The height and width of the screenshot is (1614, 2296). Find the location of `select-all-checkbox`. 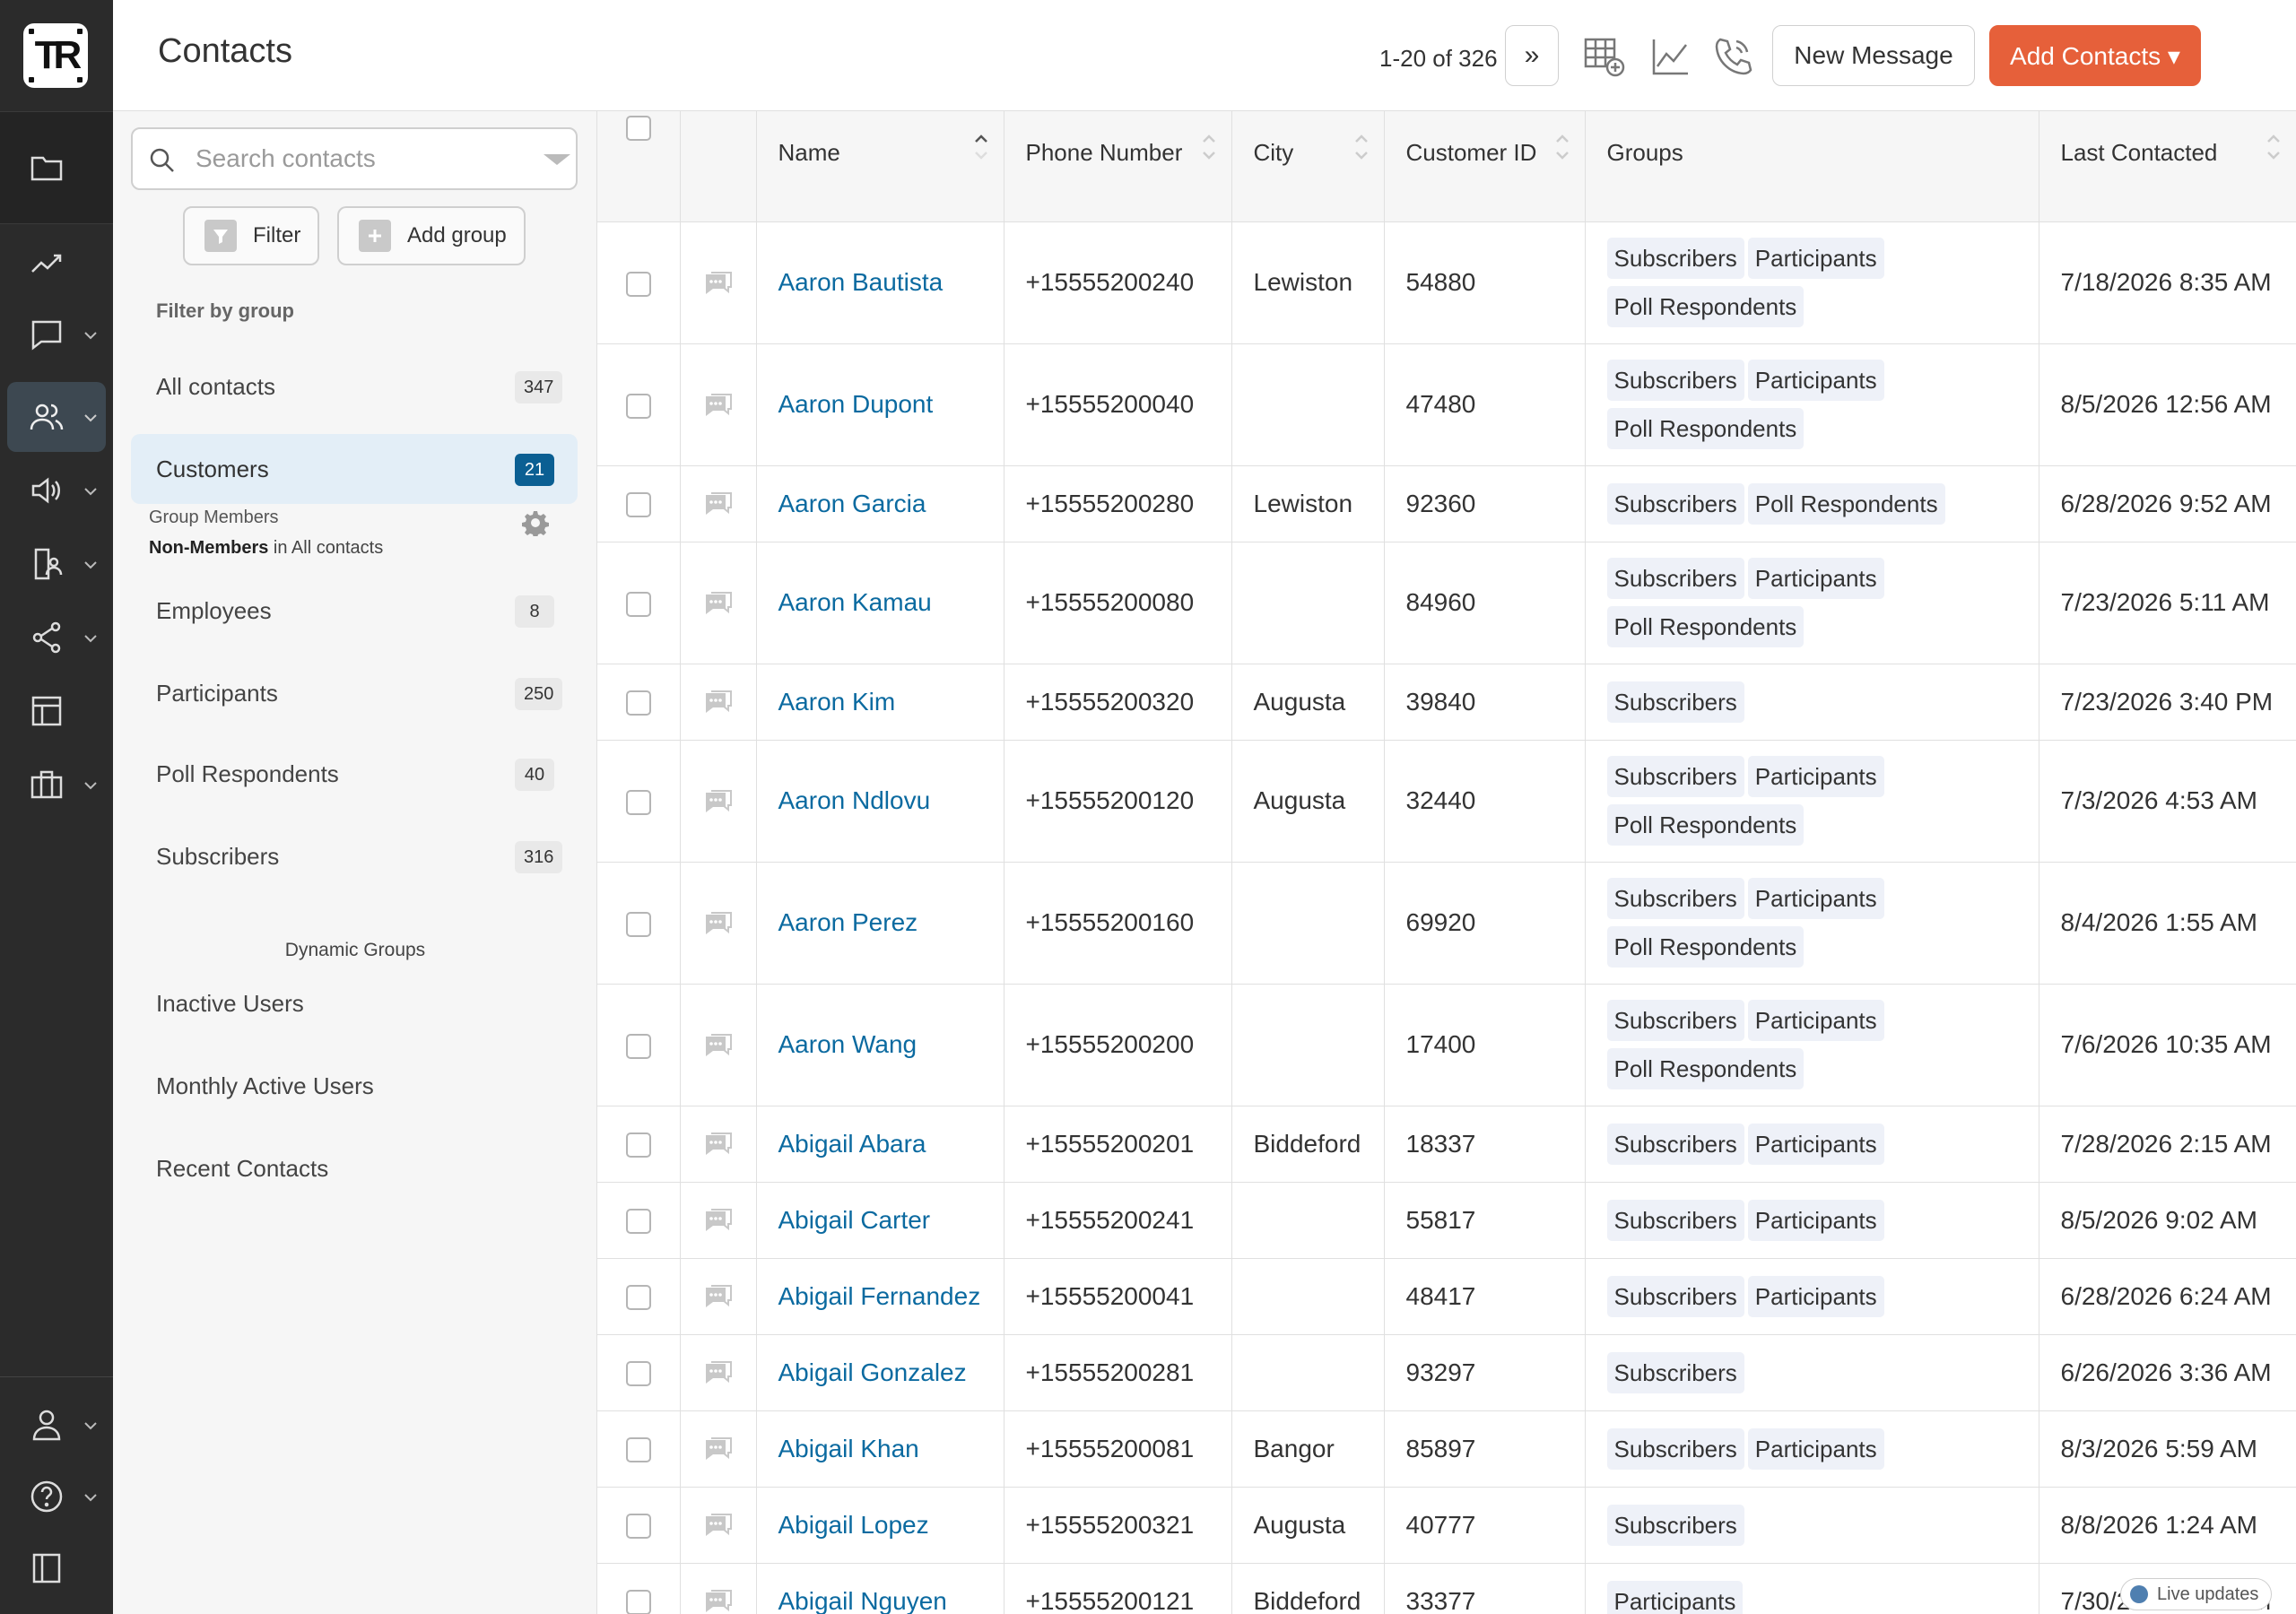

select-all-checkbox is located at coordinates (638, 129).